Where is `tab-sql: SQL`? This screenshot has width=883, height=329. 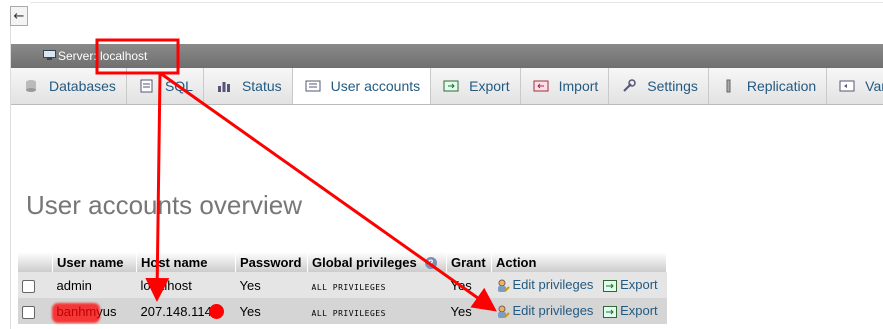
tab-sql: SQL is located at coordinates (165, 86).